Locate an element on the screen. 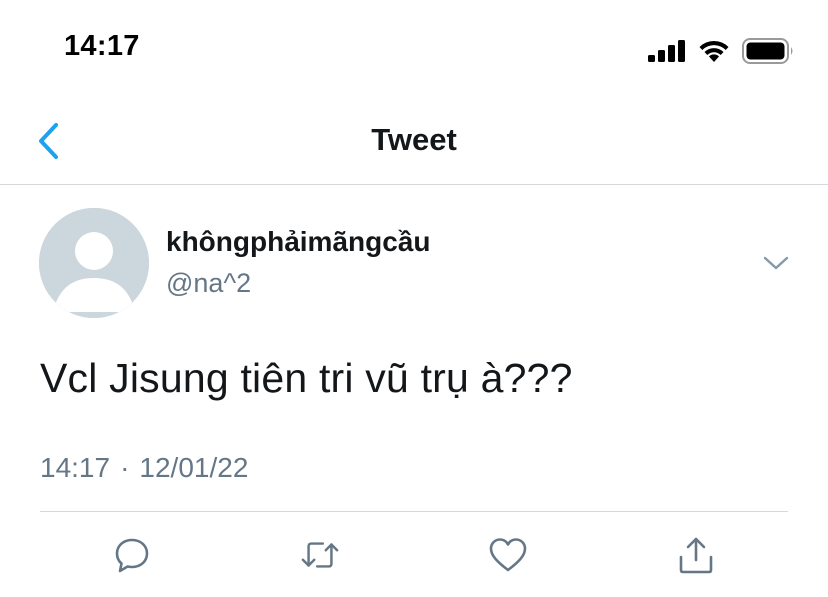 The image size is (828, 597). share-button is located at coordinates (696, 555).